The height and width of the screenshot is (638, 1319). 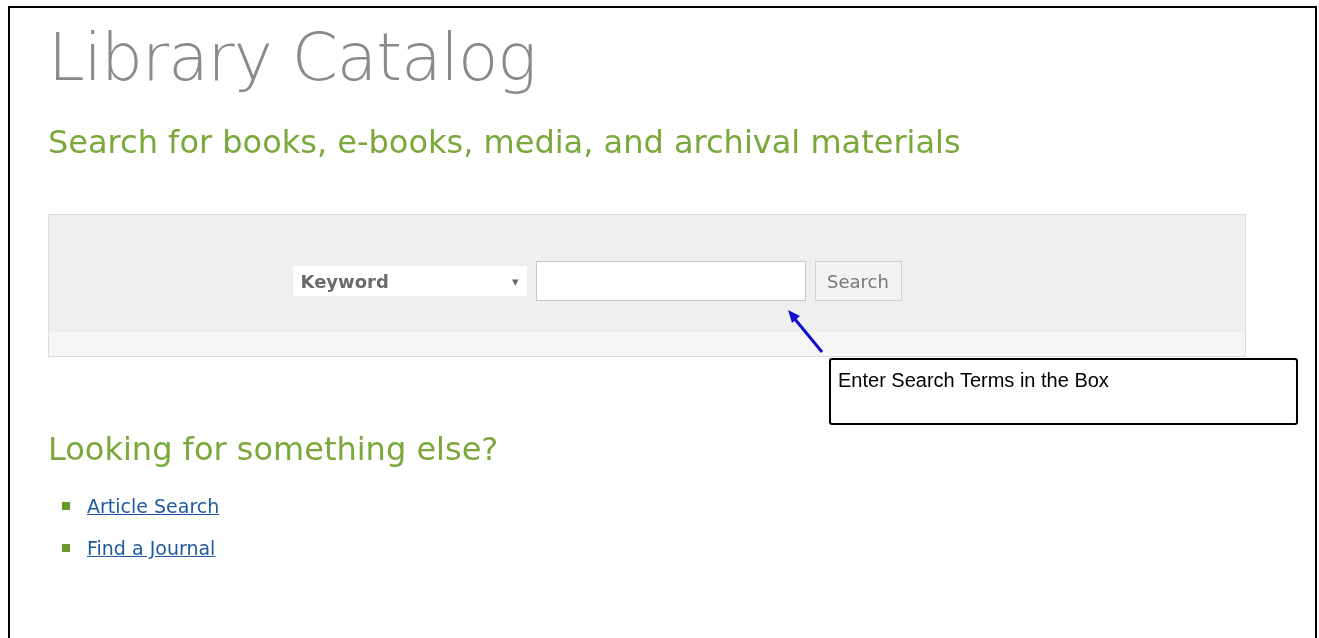 I want to click on page-subtitle: Search for books, e-books, media, and archival materials, so click(x=504, y=142).